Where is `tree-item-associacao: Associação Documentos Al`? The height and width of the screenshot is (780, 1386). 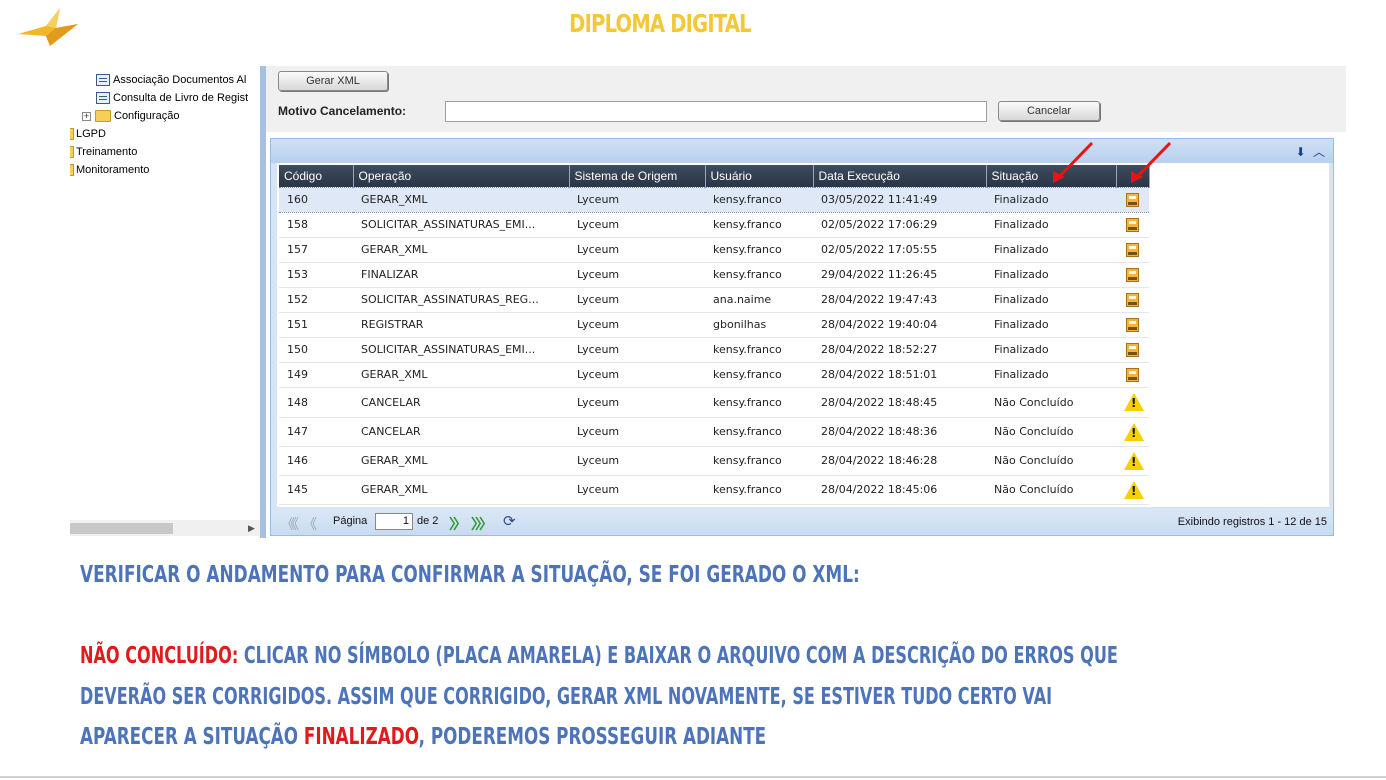 tree-item-associacao: Associação Documentos Al is located at coordinates (171, 80).